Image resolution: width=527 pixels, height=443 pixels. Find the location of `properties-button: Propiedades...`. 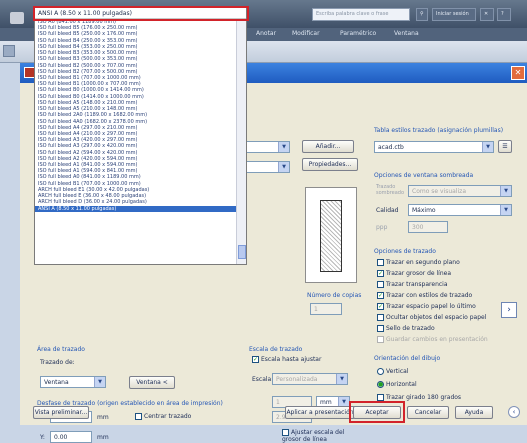

properties-button: Propiedades... is located at coordinates (330, 164).